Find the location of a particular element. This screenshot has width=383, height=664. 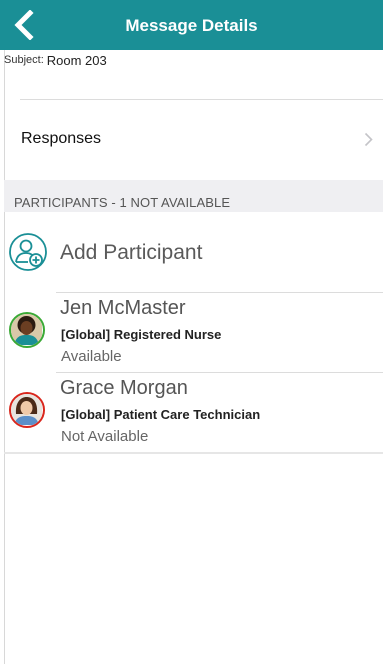

subject-label: Subject: is located at coordinates (24, 60).